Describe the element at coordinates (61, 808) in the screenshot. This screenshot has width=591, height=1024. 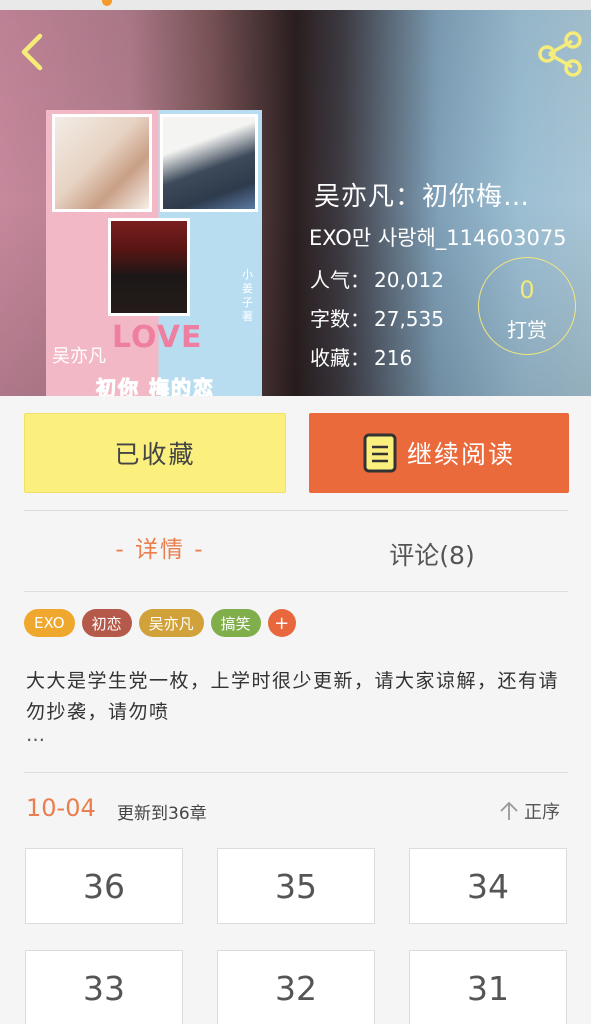
I see `update-date: 10-04` at that location.